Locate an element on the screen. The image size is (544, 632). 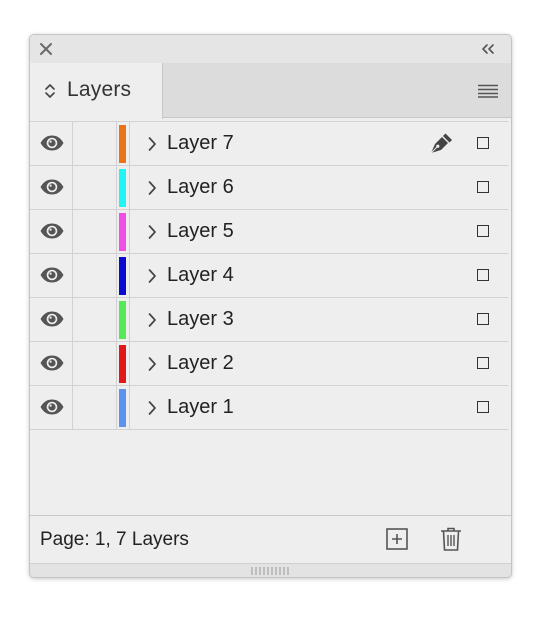
layer-row-5: Layer 3 is located at coordinates (269, 319).